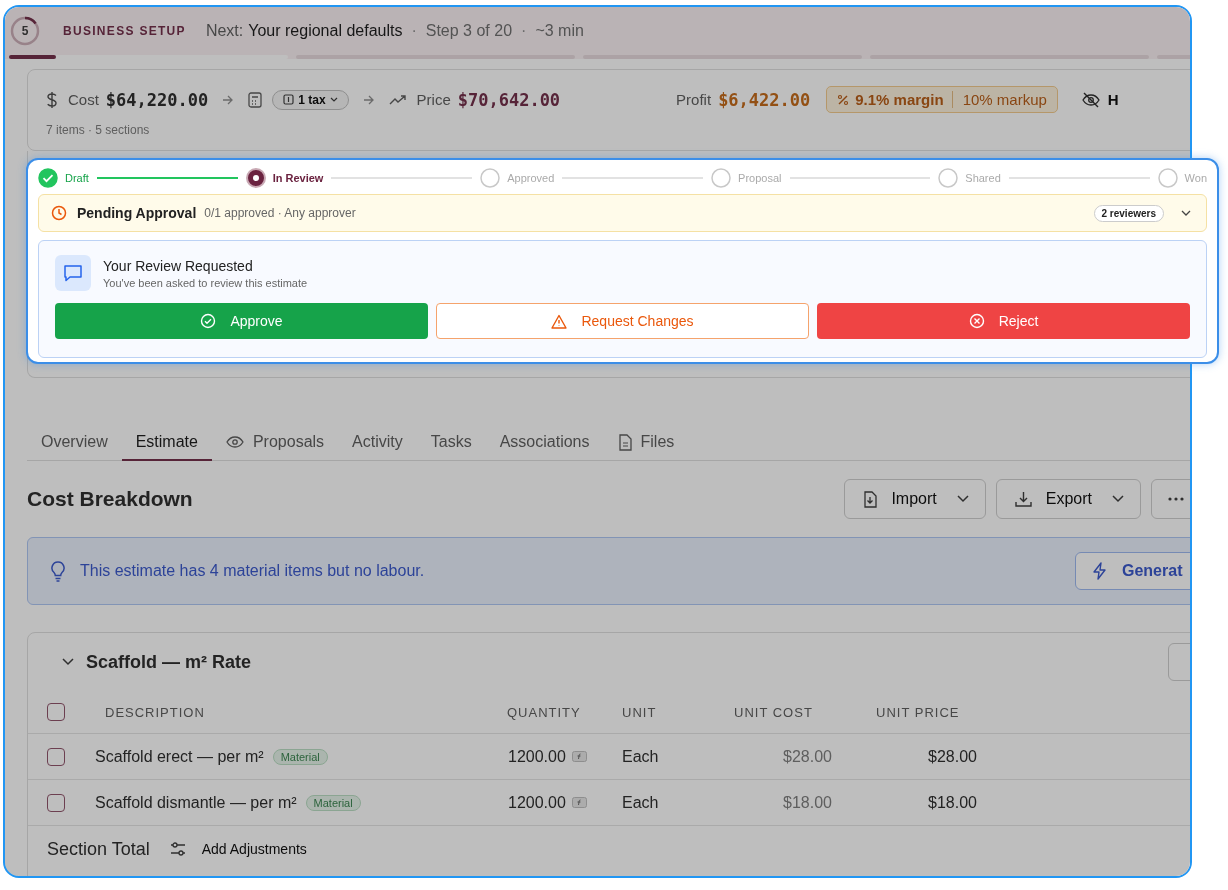  Describe the element at coordinates (166, 444) in the screenshot. I see `tab: Estimate` at that location.